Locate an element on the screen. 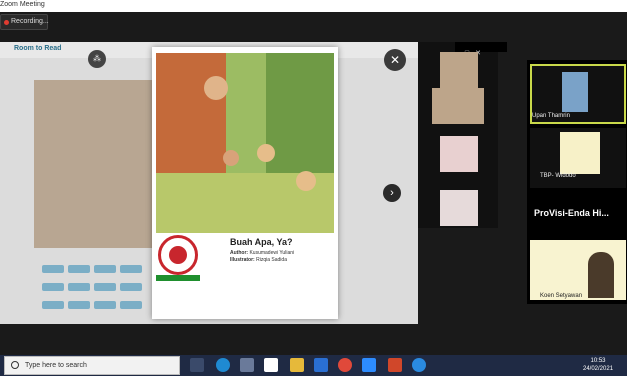 This screenshot has height=376, width=627. brand-text: Room to Read is located at coordinates (38, 48).